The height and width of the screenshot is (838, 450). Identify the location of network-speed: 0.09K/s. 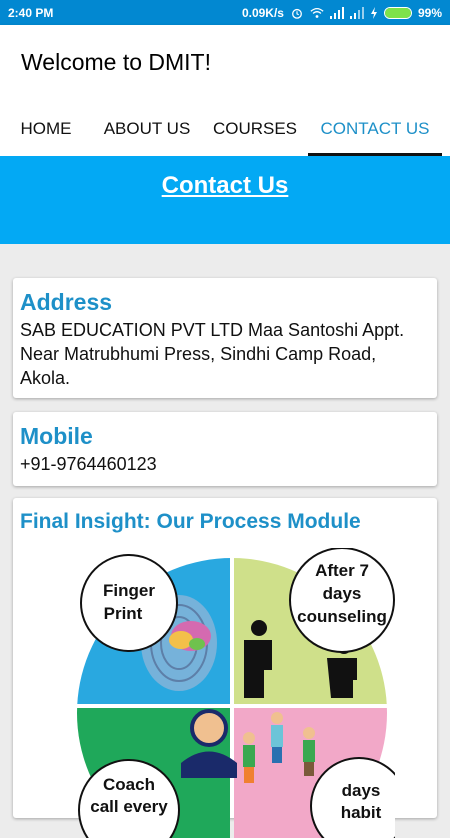
(262, 12).